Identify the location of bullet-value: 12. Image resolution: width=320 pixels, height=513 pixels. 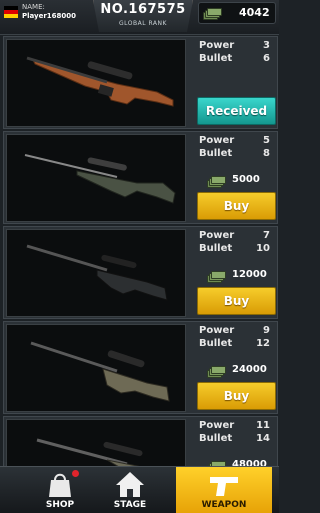
(263, 343).